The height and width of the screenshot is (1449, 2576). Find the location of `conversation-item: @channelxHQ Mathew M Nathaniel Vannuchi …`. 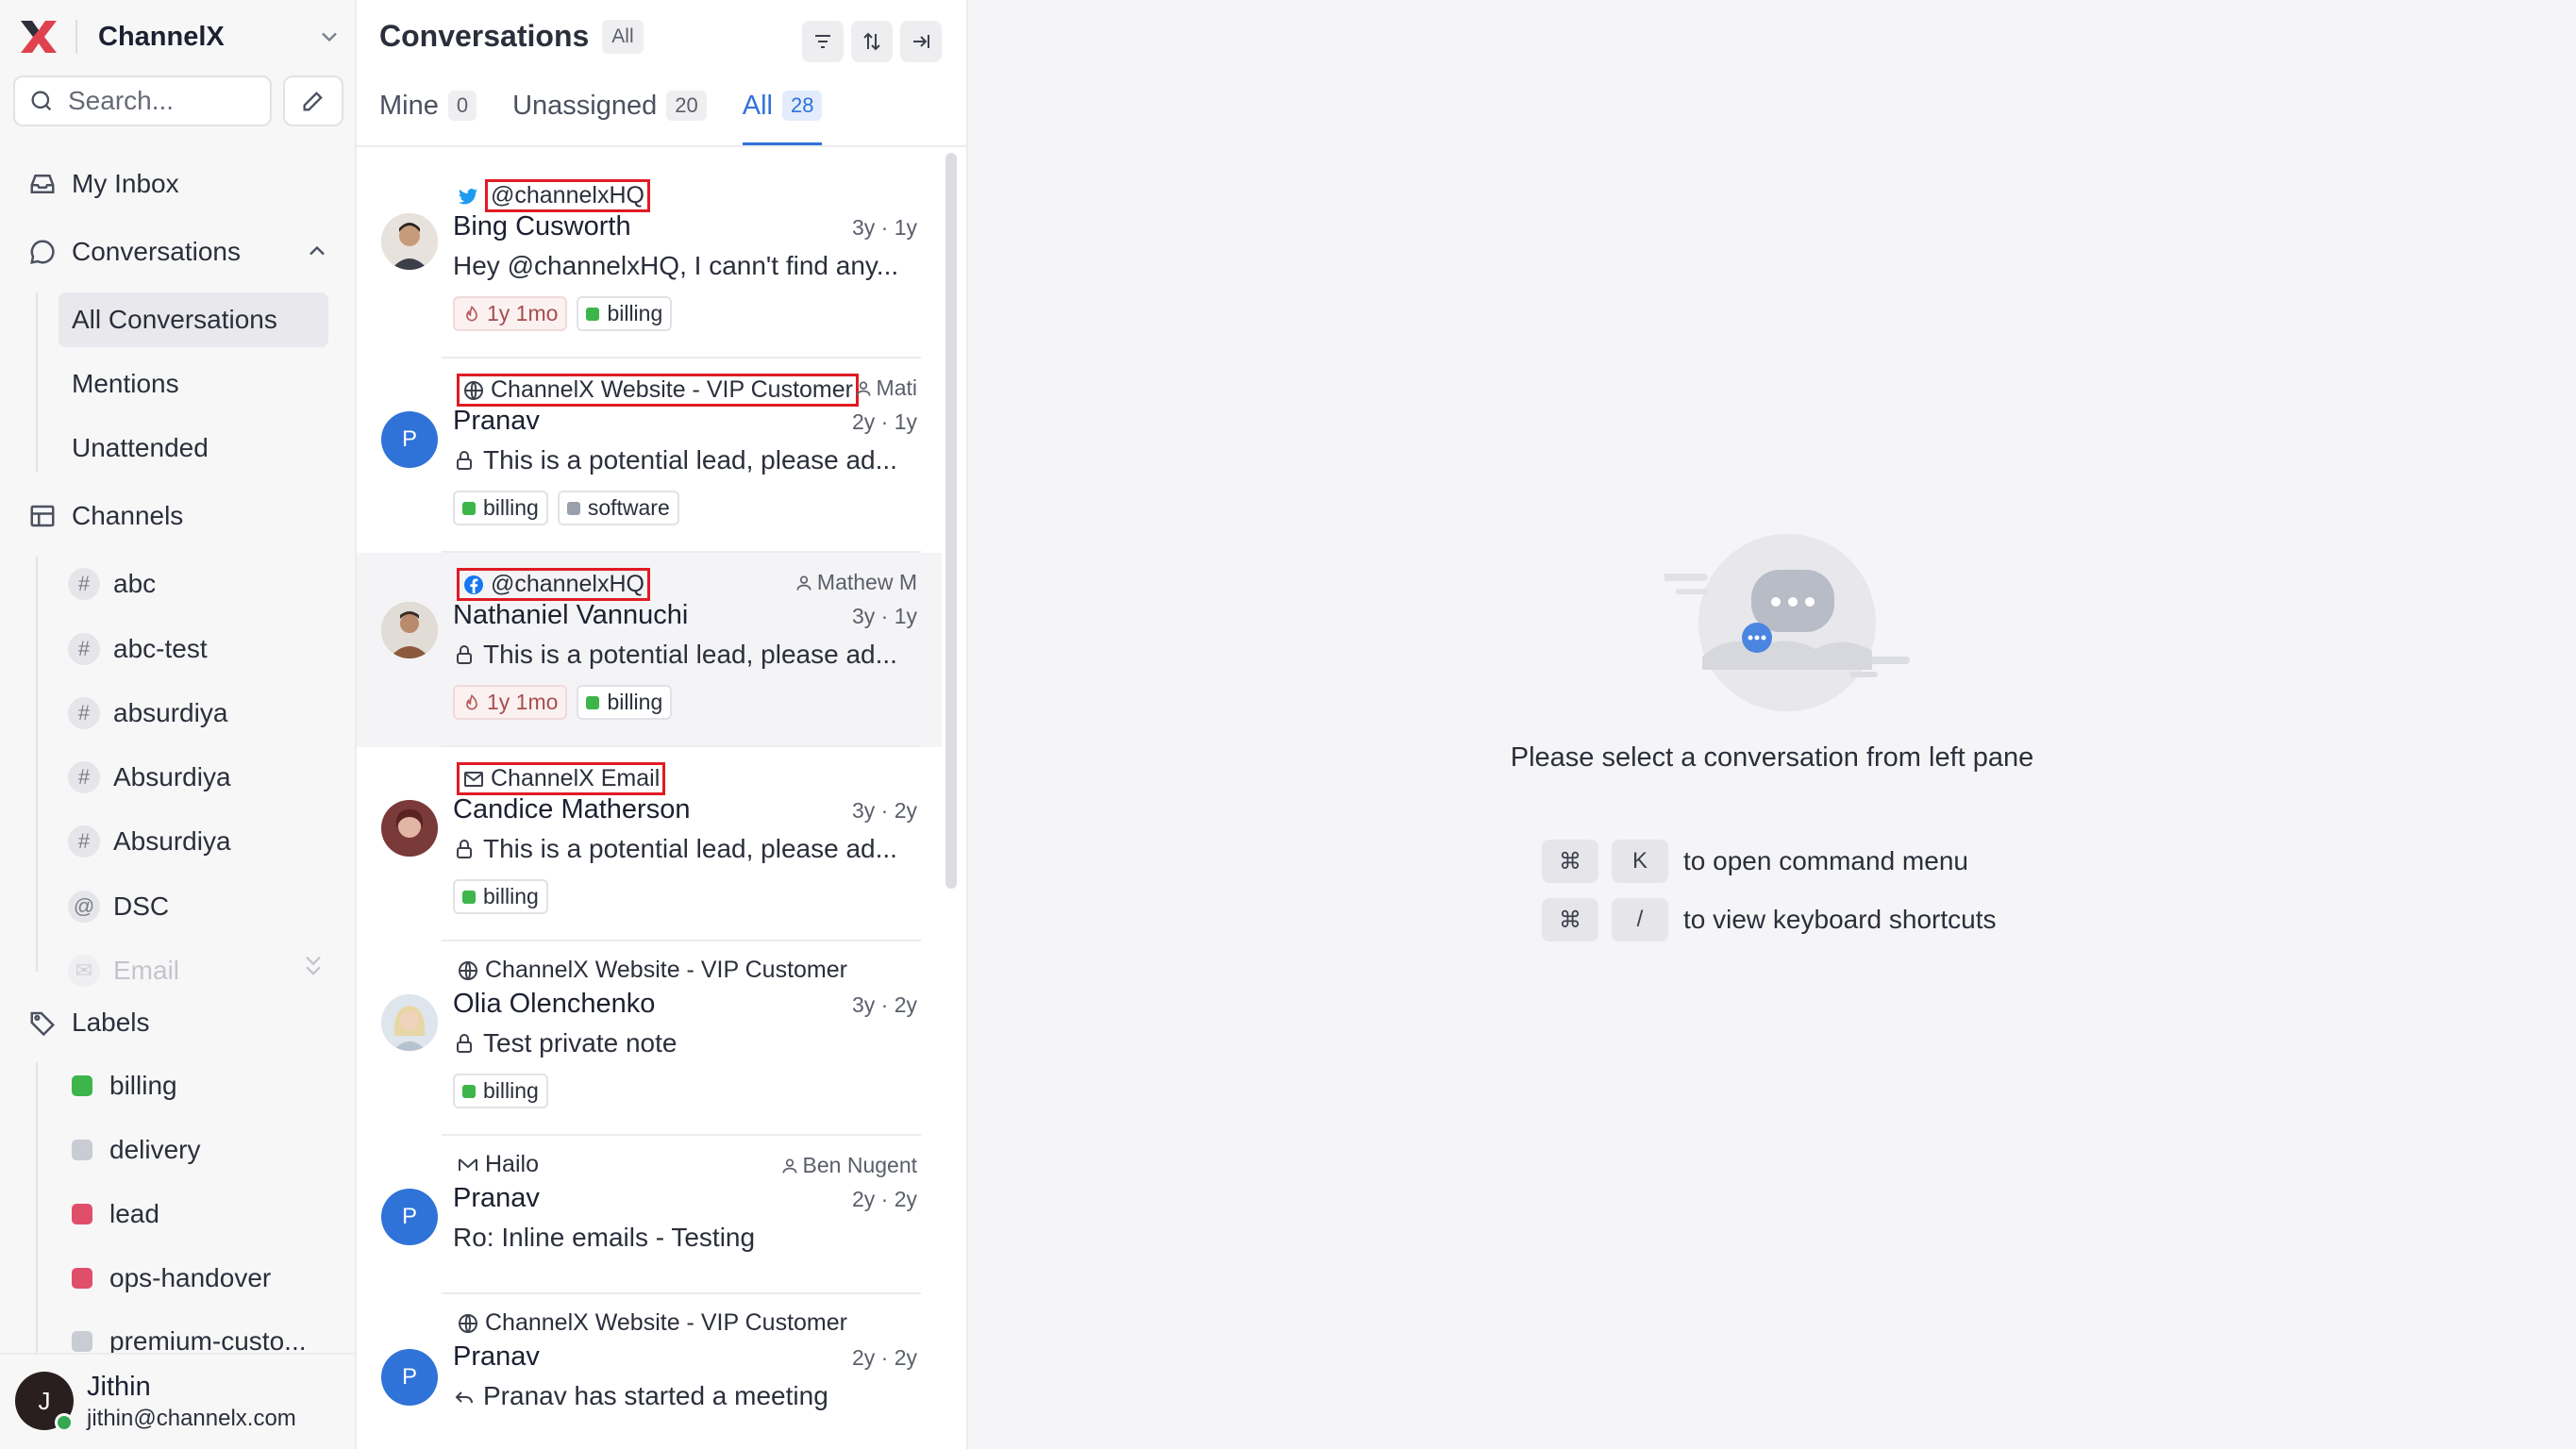

conversation-item: @channelxHQ Mathew M Nathaniel Vannuchi … is located at coordinates (649, 650).